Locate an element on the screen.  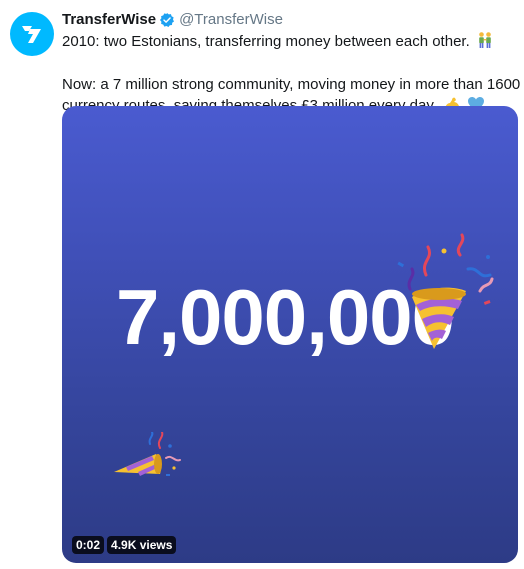
couple-emoji-icon is located at coordinates (485, 43).